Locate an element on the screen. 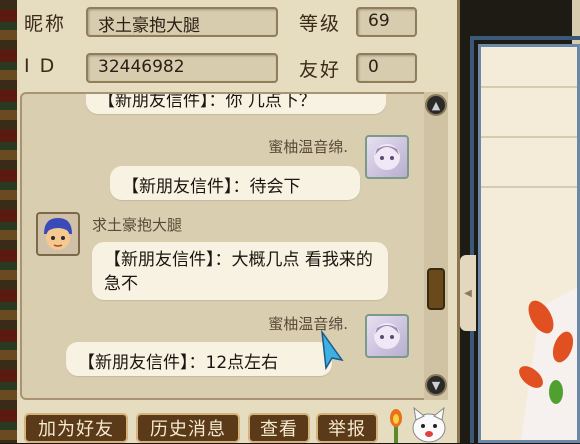 This screenshot has width=580, height=444. view-button: 查看 is located at coordinates (279, 428).